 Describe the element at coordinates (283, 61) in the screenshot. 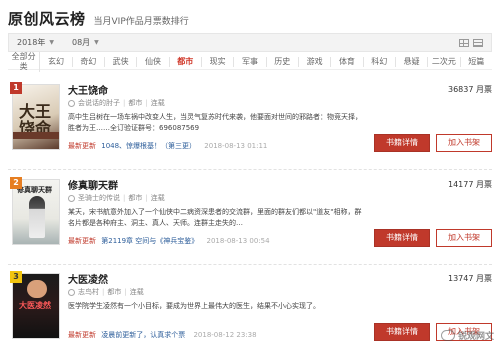

I see `category-tab: 历史` at that location.